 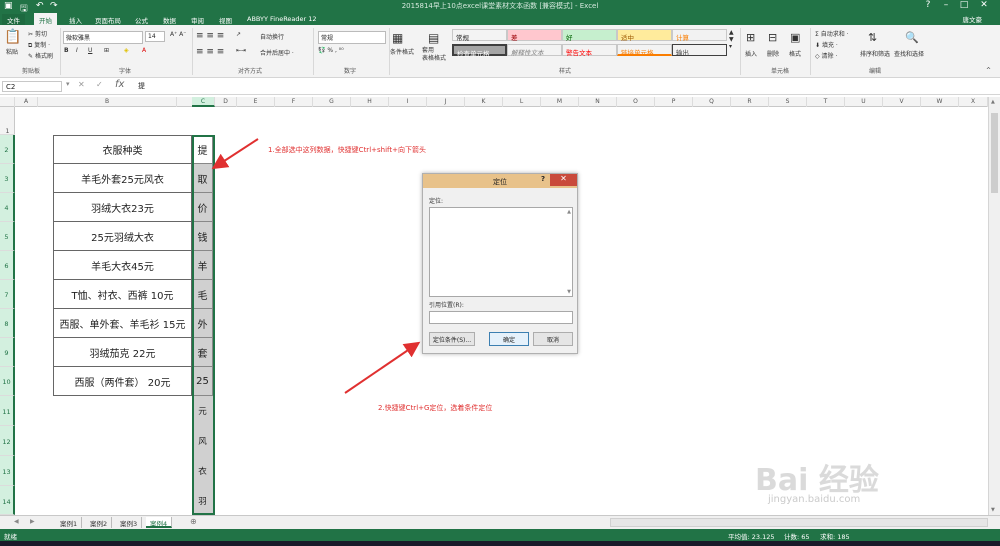 What do you see at coordinates (81, 84) in the screenshot?
I see `cancel-icon: ✕` at bounding box center [81, 84].